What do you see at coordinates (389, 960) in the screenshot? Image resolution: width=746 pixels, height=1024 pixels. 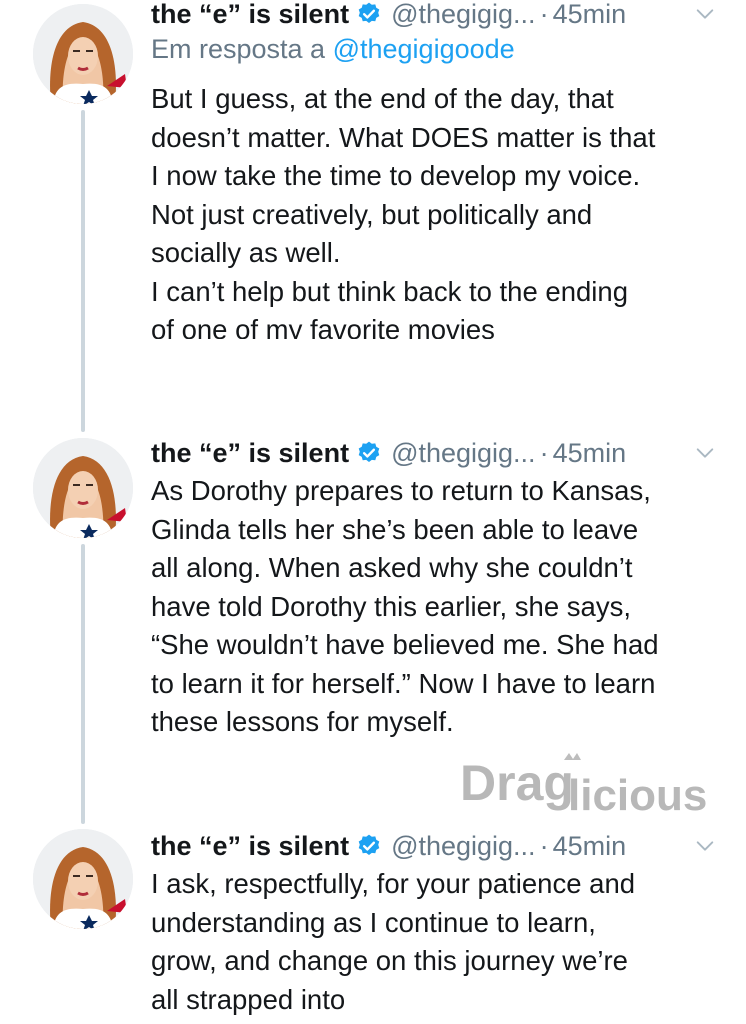 I see `tweet-text-line: grow, and change on this journey we’re` at bounding box center [389, 960].